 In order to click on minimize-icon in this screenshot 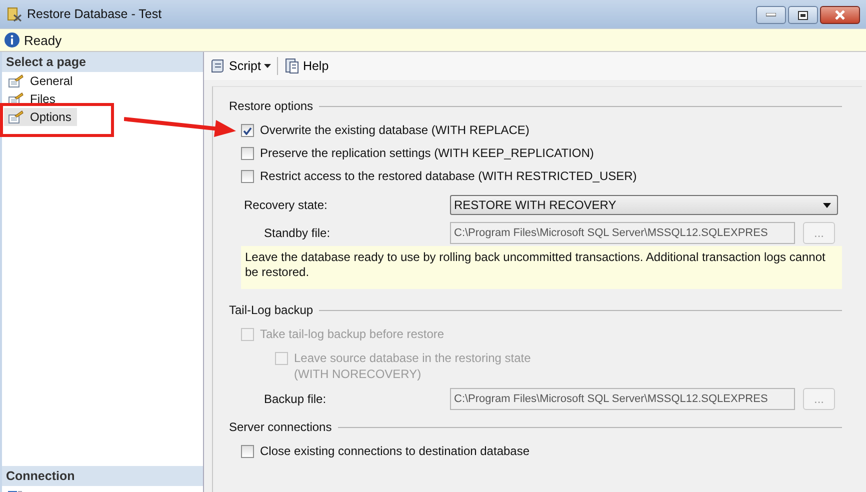, I will do `click(771, 15)`.